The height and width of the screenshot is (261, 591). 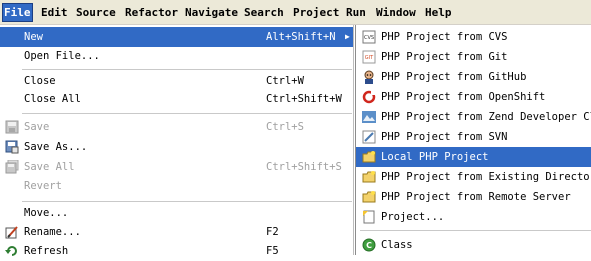 What do you see at coordinates (347, 36) in the screenshot?
I see `submenu-arrow-icon: ▶` at bounding box center [347, 36].